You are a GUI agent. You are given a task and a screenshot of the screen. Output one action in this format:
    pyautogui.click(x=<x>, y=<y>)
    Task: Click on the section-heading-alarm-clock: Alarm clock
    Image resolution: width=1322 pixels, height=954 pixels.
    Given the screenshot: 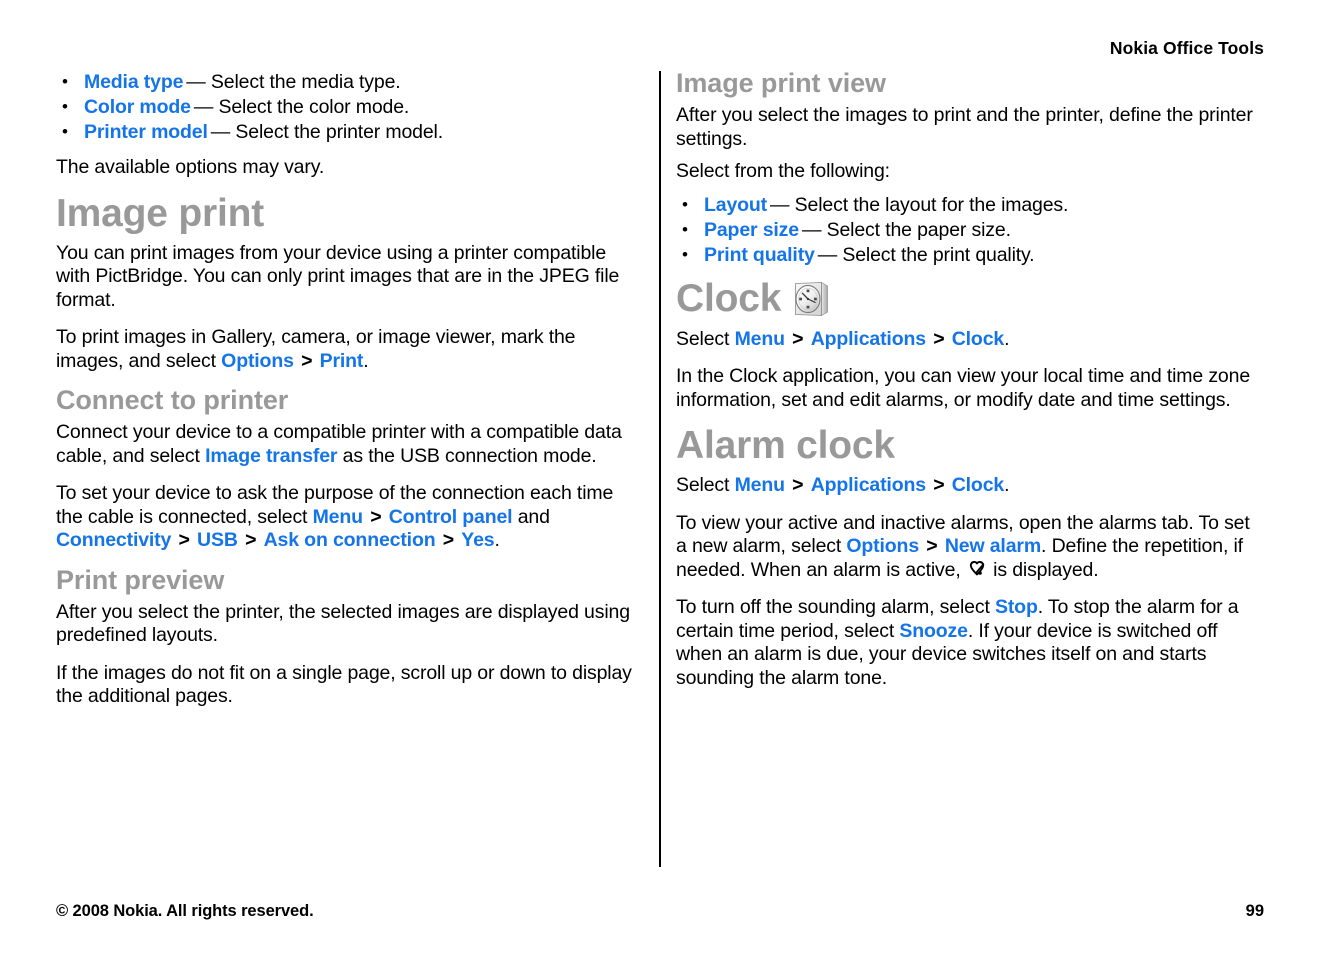 What is the action you would take?
    pyautogui.click(x=970, y=445)
    